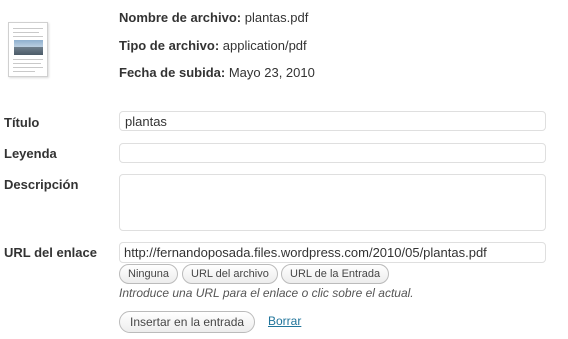 The height and width of the screenshot is (339, 568). Describe the element at coordinates (148, 274) in the screenshot. I see `none-url-button: Ninguna` at that location.